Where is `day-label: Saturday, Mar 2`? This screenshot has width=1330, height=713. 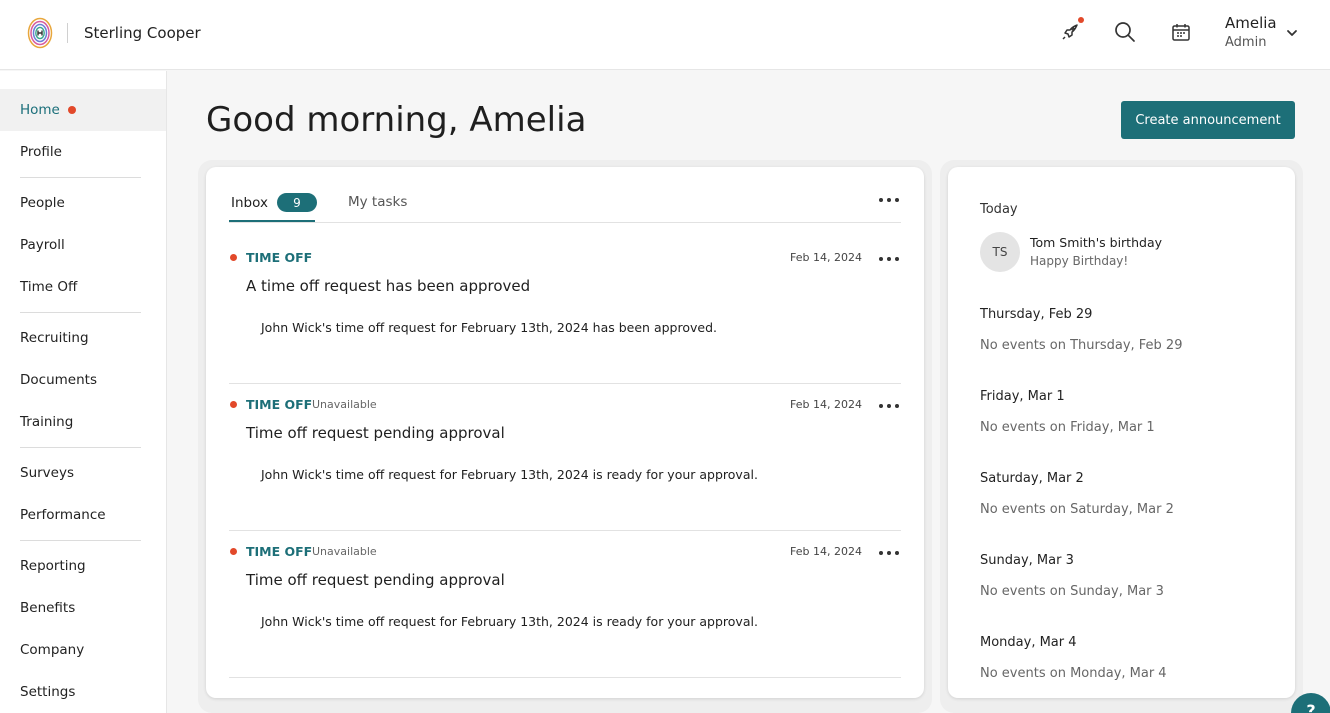
day-label: Saturday, Mar 2 is located at coordinates (1032, 478).